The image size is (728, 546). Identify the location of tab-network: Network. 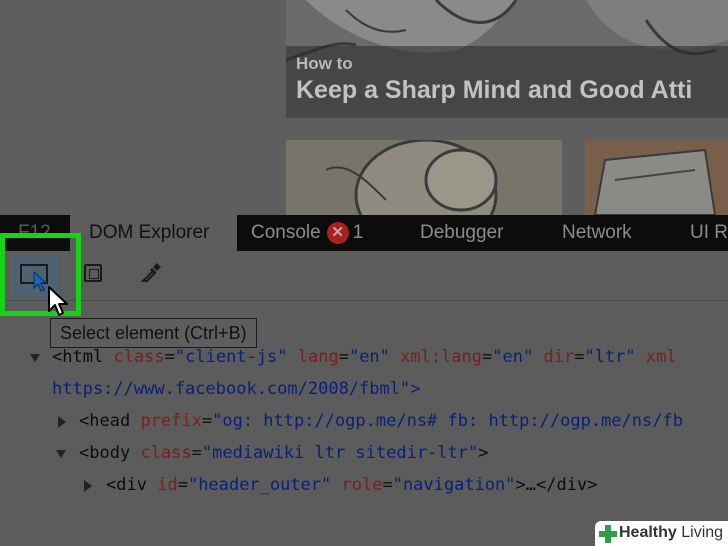
(597, 233).